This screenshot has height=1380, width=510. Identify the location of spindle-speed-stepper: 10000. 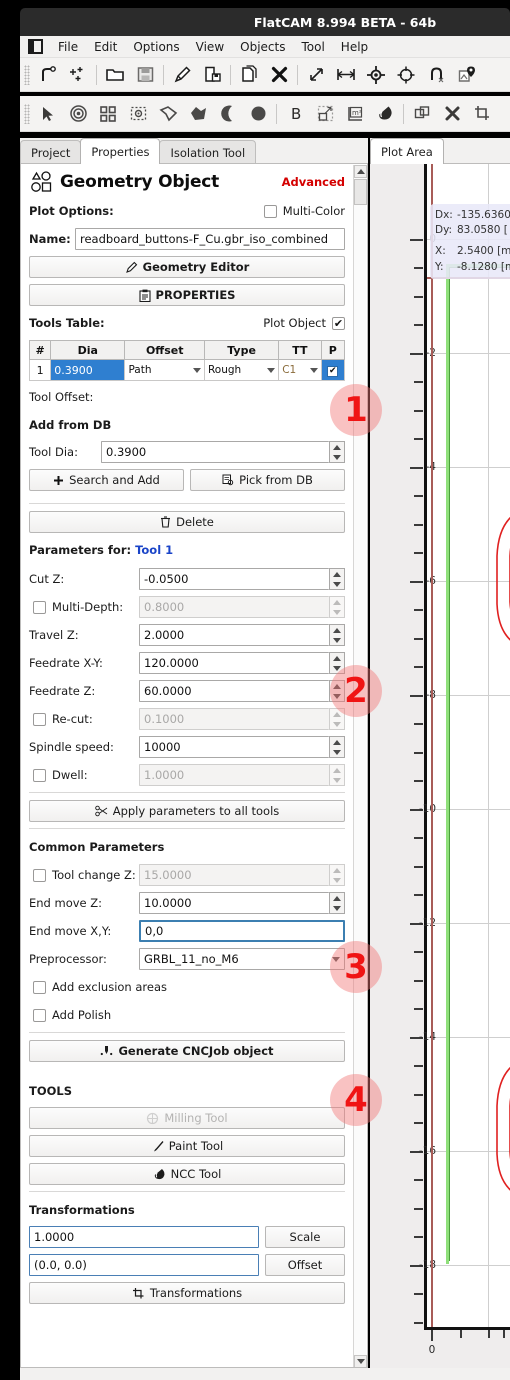
(242, 747).